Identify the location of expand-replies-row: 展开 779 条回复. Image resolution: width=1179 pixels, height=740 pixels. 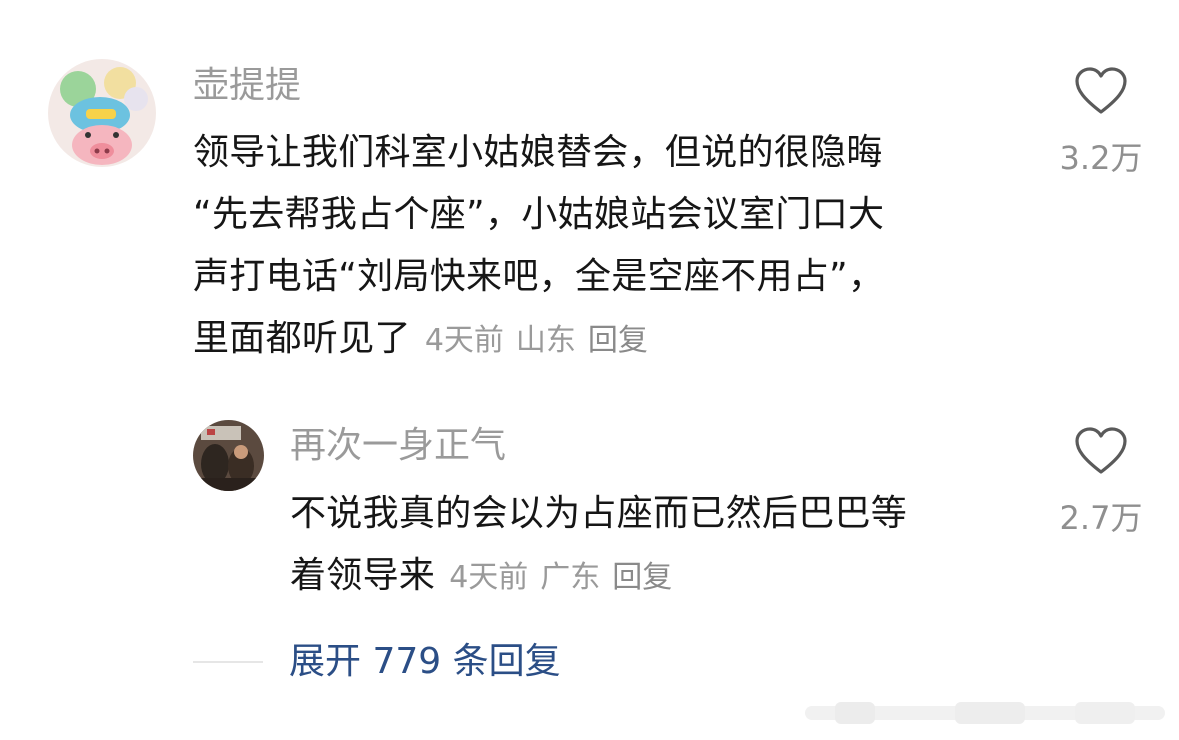
(377, 662).